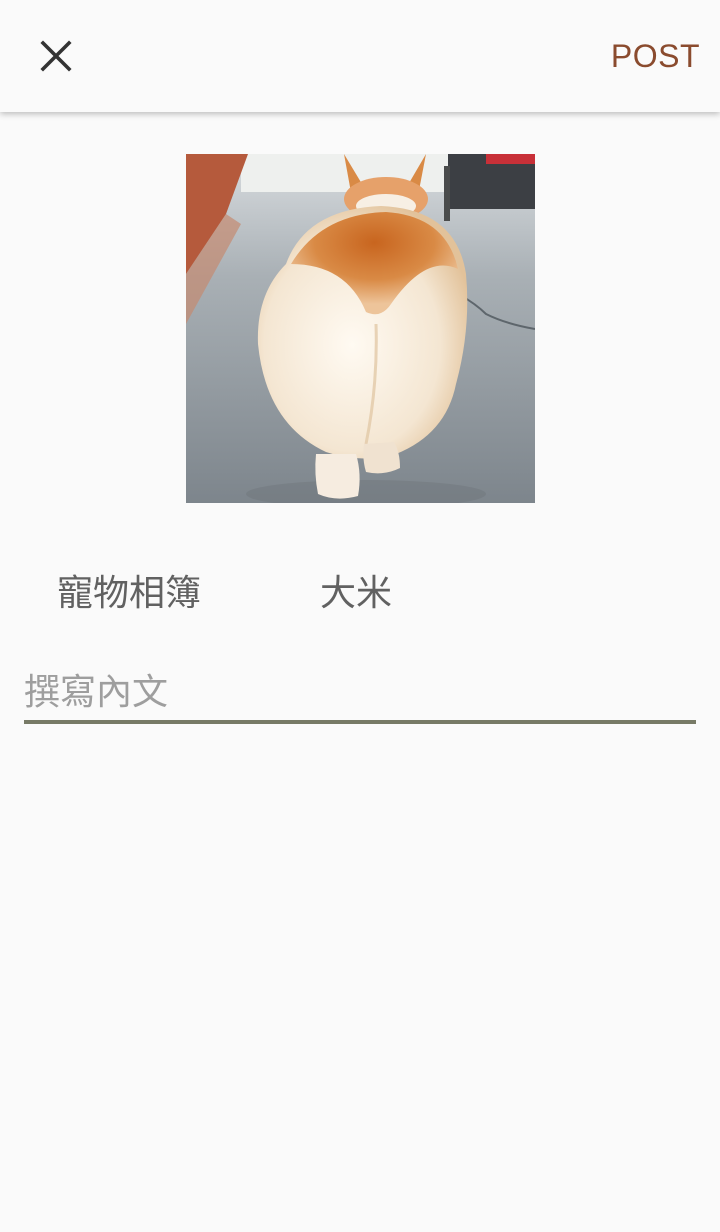  What do you see at coordinates (129, 594) in the screenshot?
I see `album-label: 寵物相簿` at bounding box center [129, 594].